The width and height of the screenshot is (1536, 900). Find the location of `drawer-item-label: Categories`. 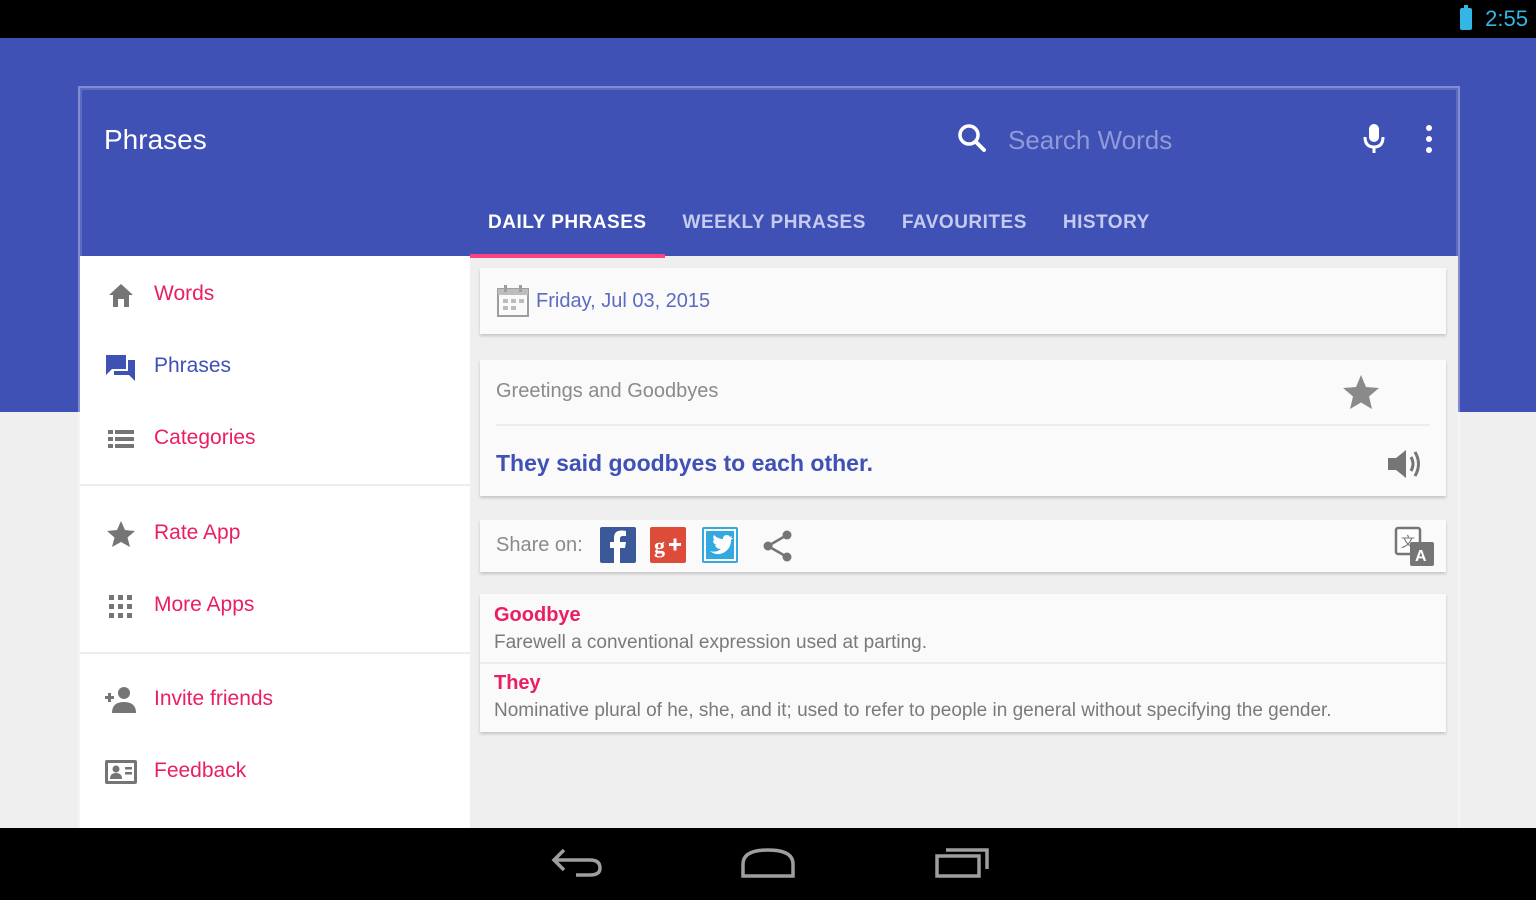

drawer-item-label: Categories is located at coordinates (205, 437).